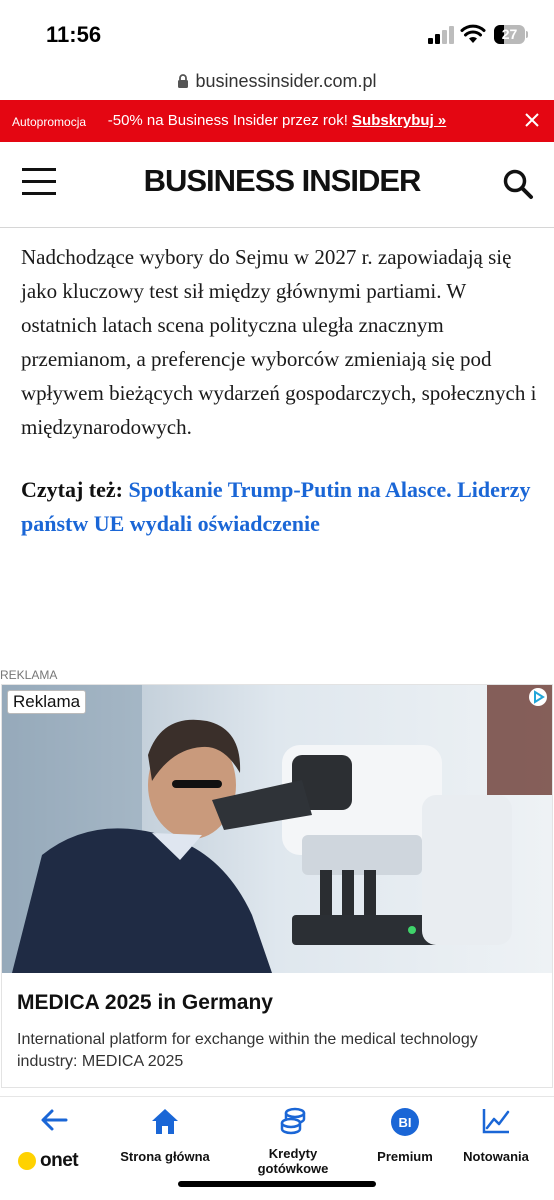  I want to click on chart-icon, so click(496, 1121).